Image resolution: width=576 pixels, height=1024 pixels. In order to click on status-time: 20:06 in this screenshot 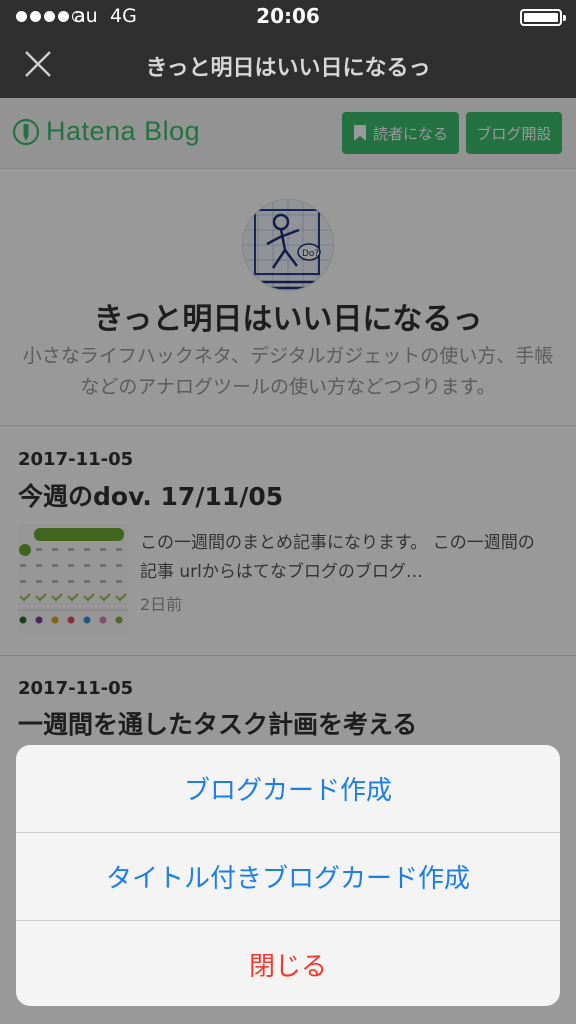, I will do `click(288, 16)`.